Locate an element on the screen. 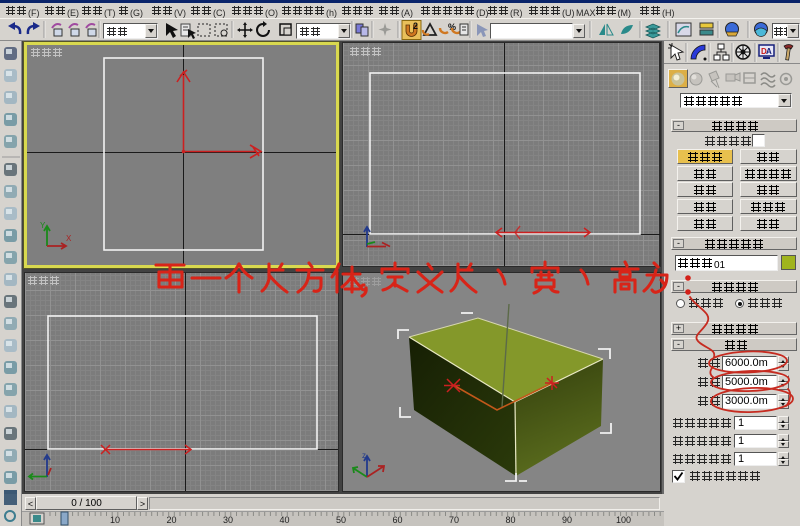 The image size is (800, 526). svg-text: 70 is located at coordinates (454, 520).